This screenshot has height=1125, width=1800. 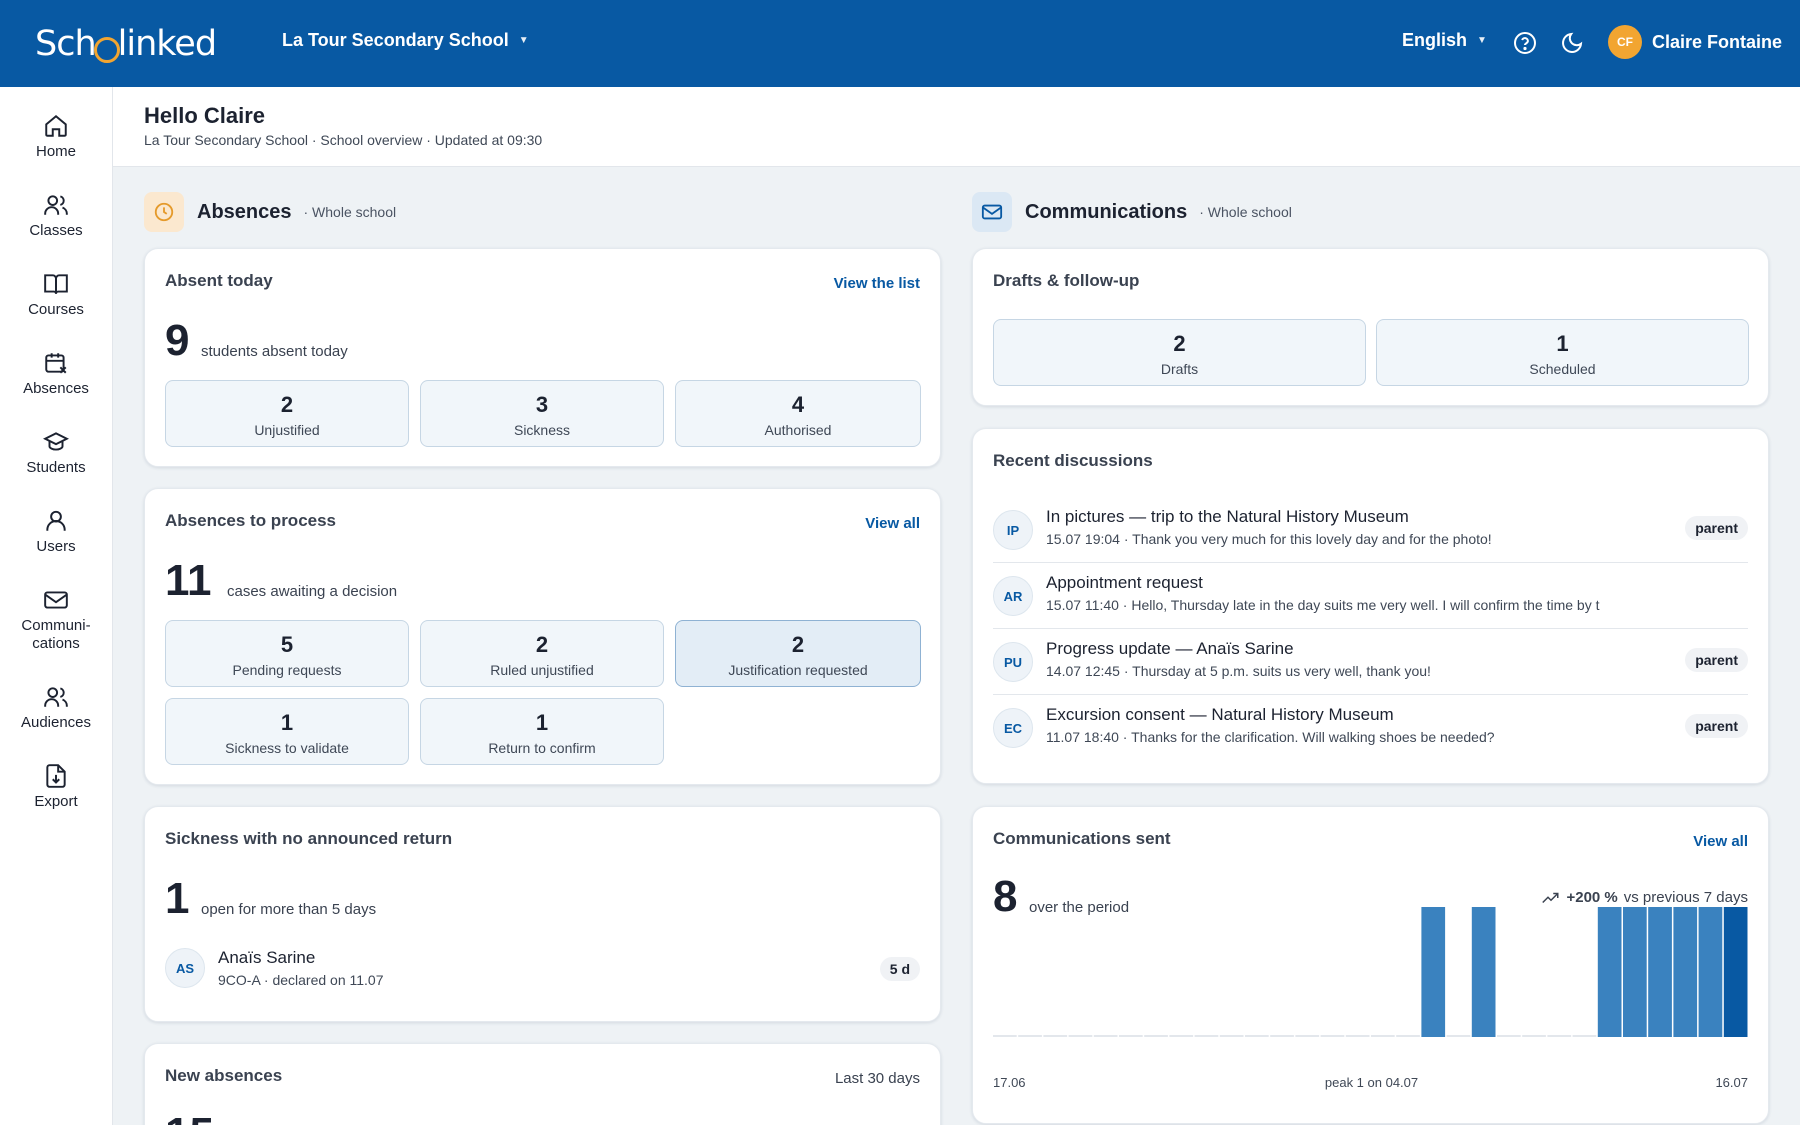 I want to click on tile-sickness: 3 Sickness, so click(x=542, y=413).